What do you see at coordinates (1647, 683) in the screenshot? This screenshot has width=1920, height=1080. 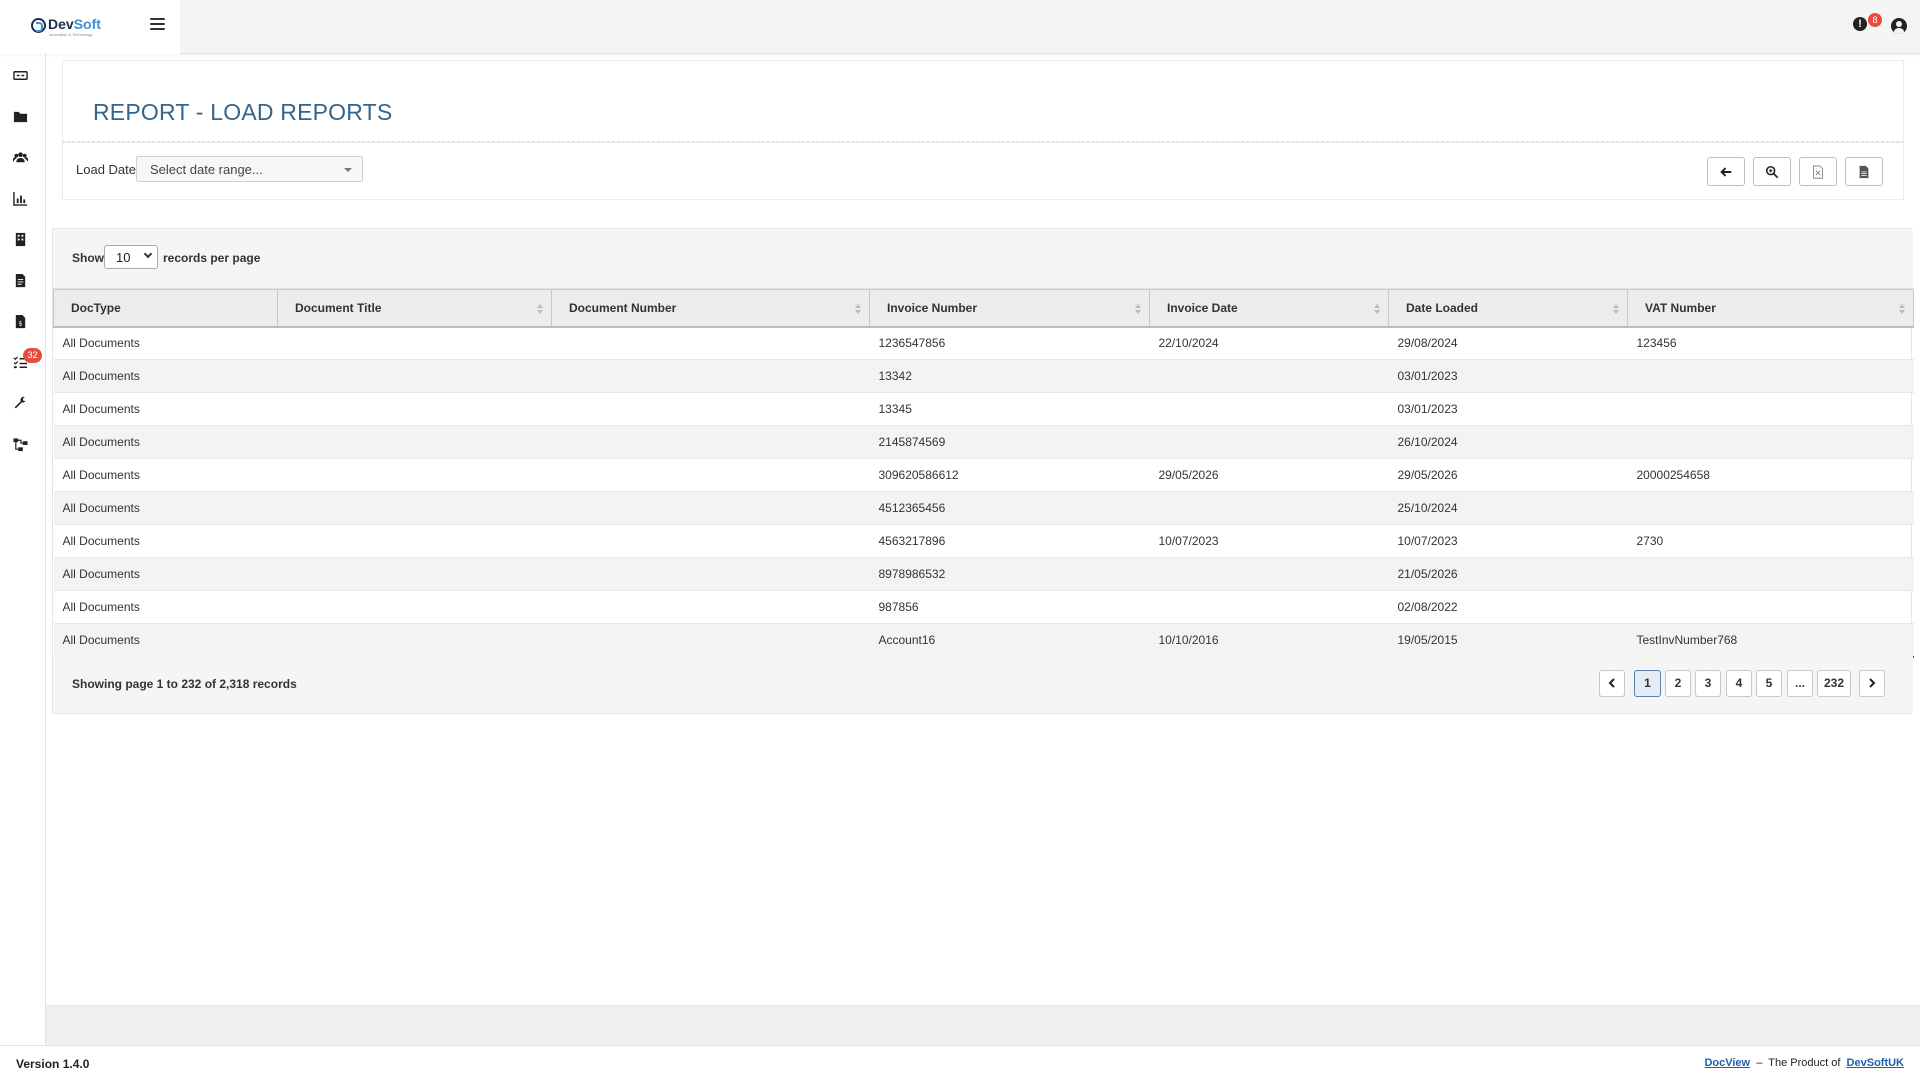 I see `page-1-button: 1` at bounding box center [1647, 683].